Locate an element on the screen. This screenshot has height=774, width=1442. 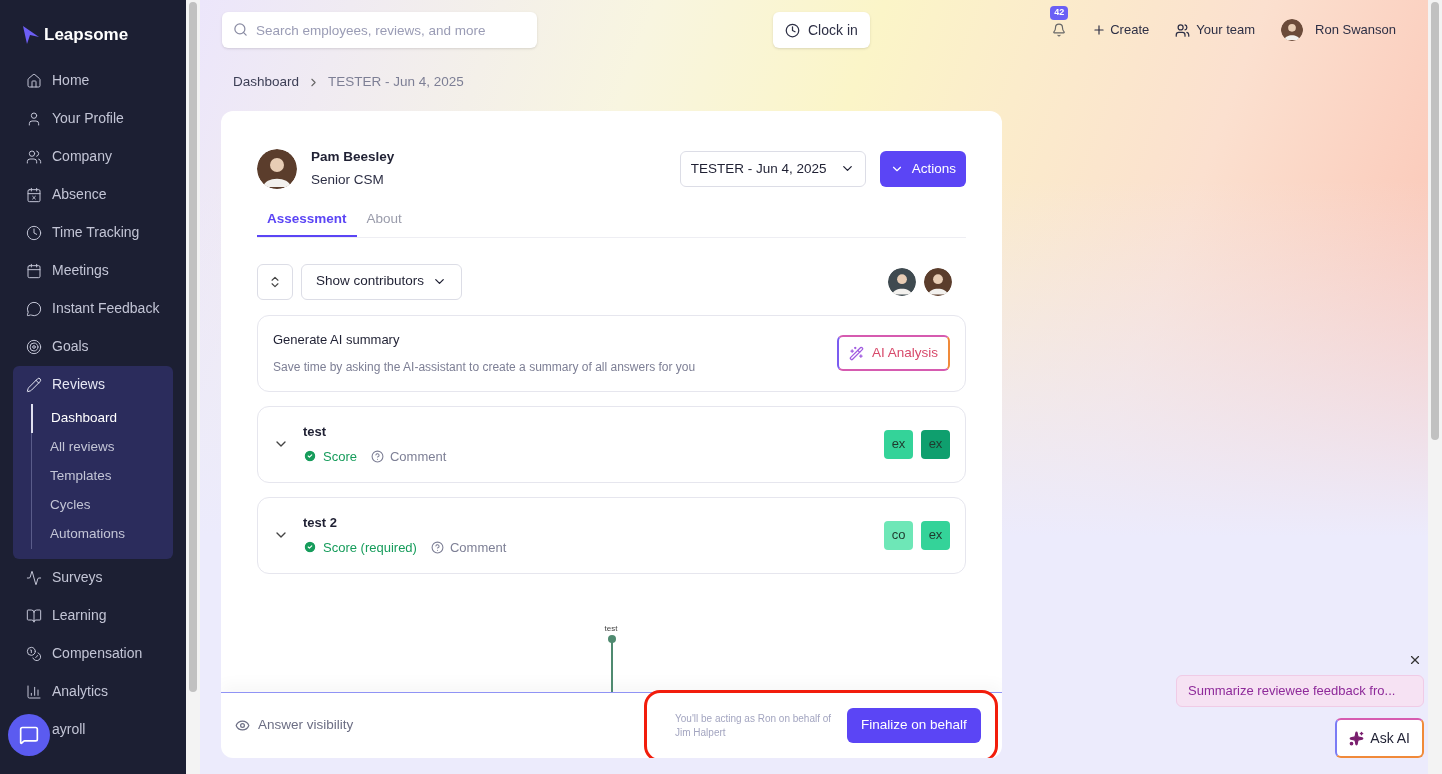
sparkle-icon is located at coordinates (1357, 738).